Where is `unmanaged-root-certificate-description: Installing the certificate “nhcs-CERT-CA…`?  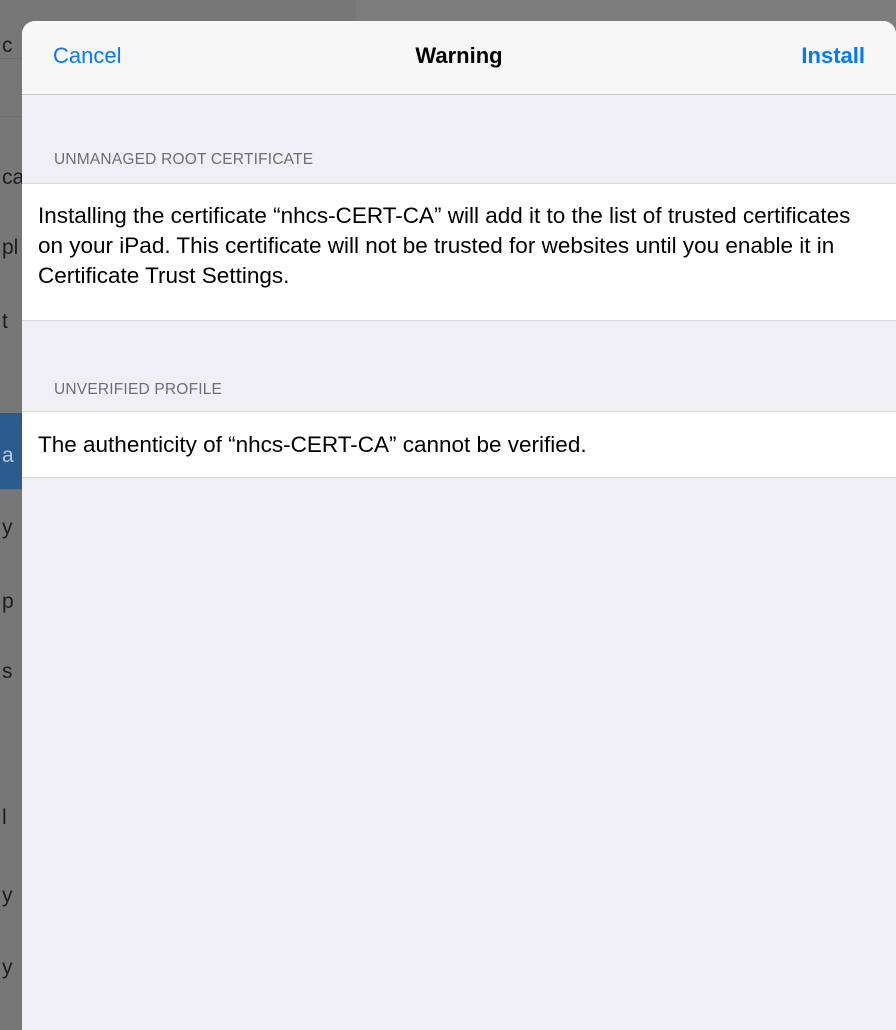 unmanaged-root-certificate-description: Installing the certificate “nhcs-CERT-CA… is located at coordinates (444, 245).